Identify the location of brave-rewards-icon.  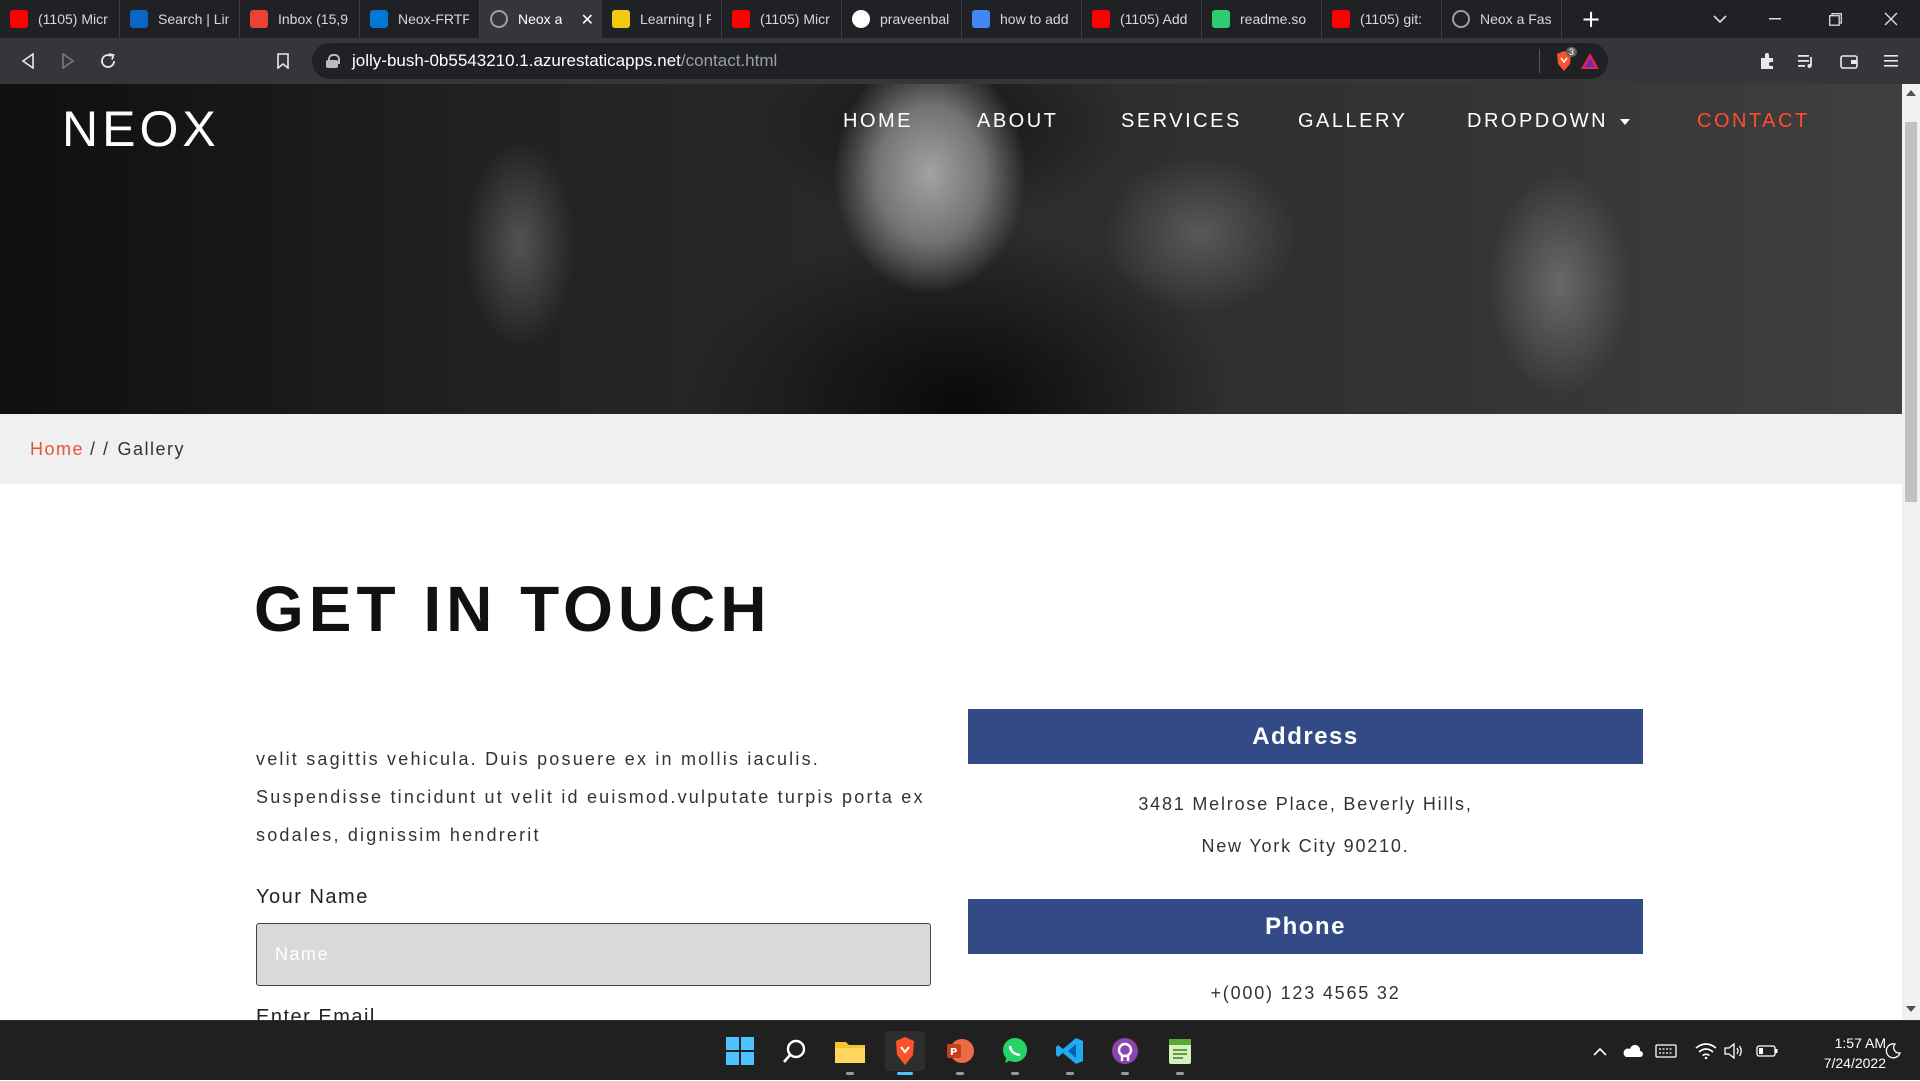
(1590, 61).